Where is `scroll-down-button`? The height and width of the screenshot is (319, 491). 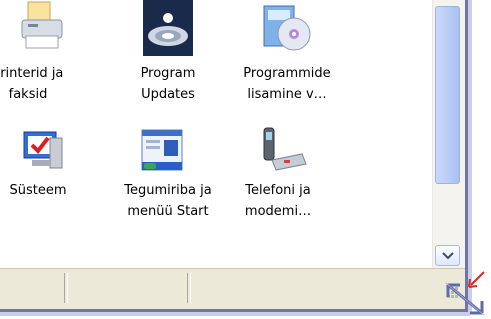
scroll-down-button is located at coordinates (447, 255).